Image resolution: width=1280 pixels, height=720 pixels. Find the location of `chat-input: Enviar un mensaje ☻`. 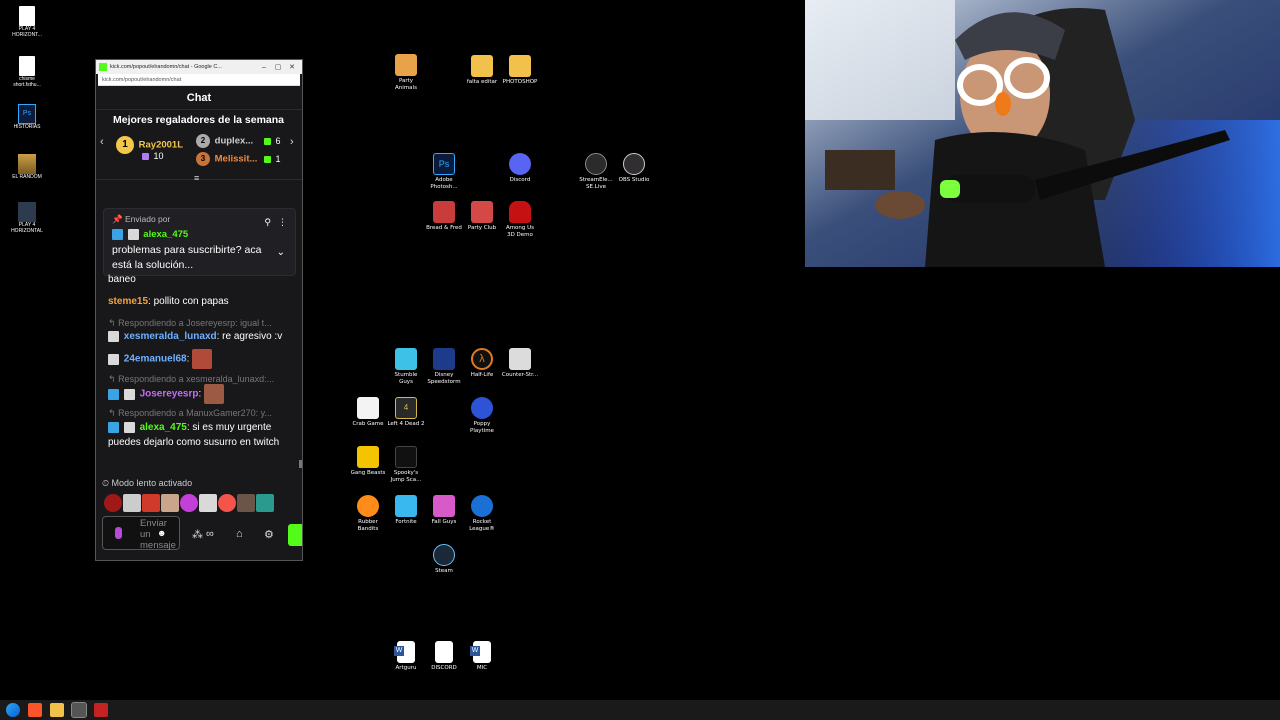

chat-input: Enviar un mensaje ☻ is located at coordinates (141, 533).